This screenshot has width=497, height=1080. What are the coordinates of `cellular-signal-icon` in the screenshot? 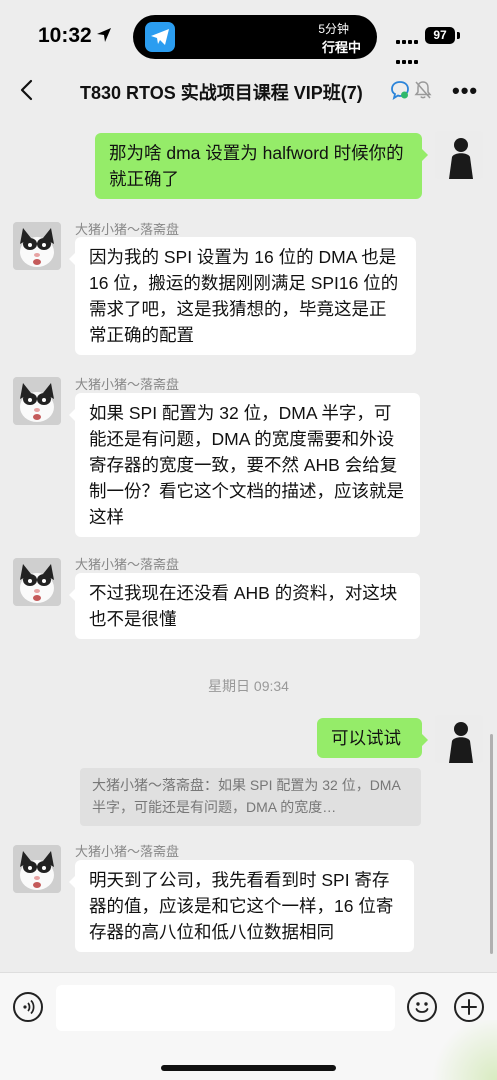 It's located at (408, 50).